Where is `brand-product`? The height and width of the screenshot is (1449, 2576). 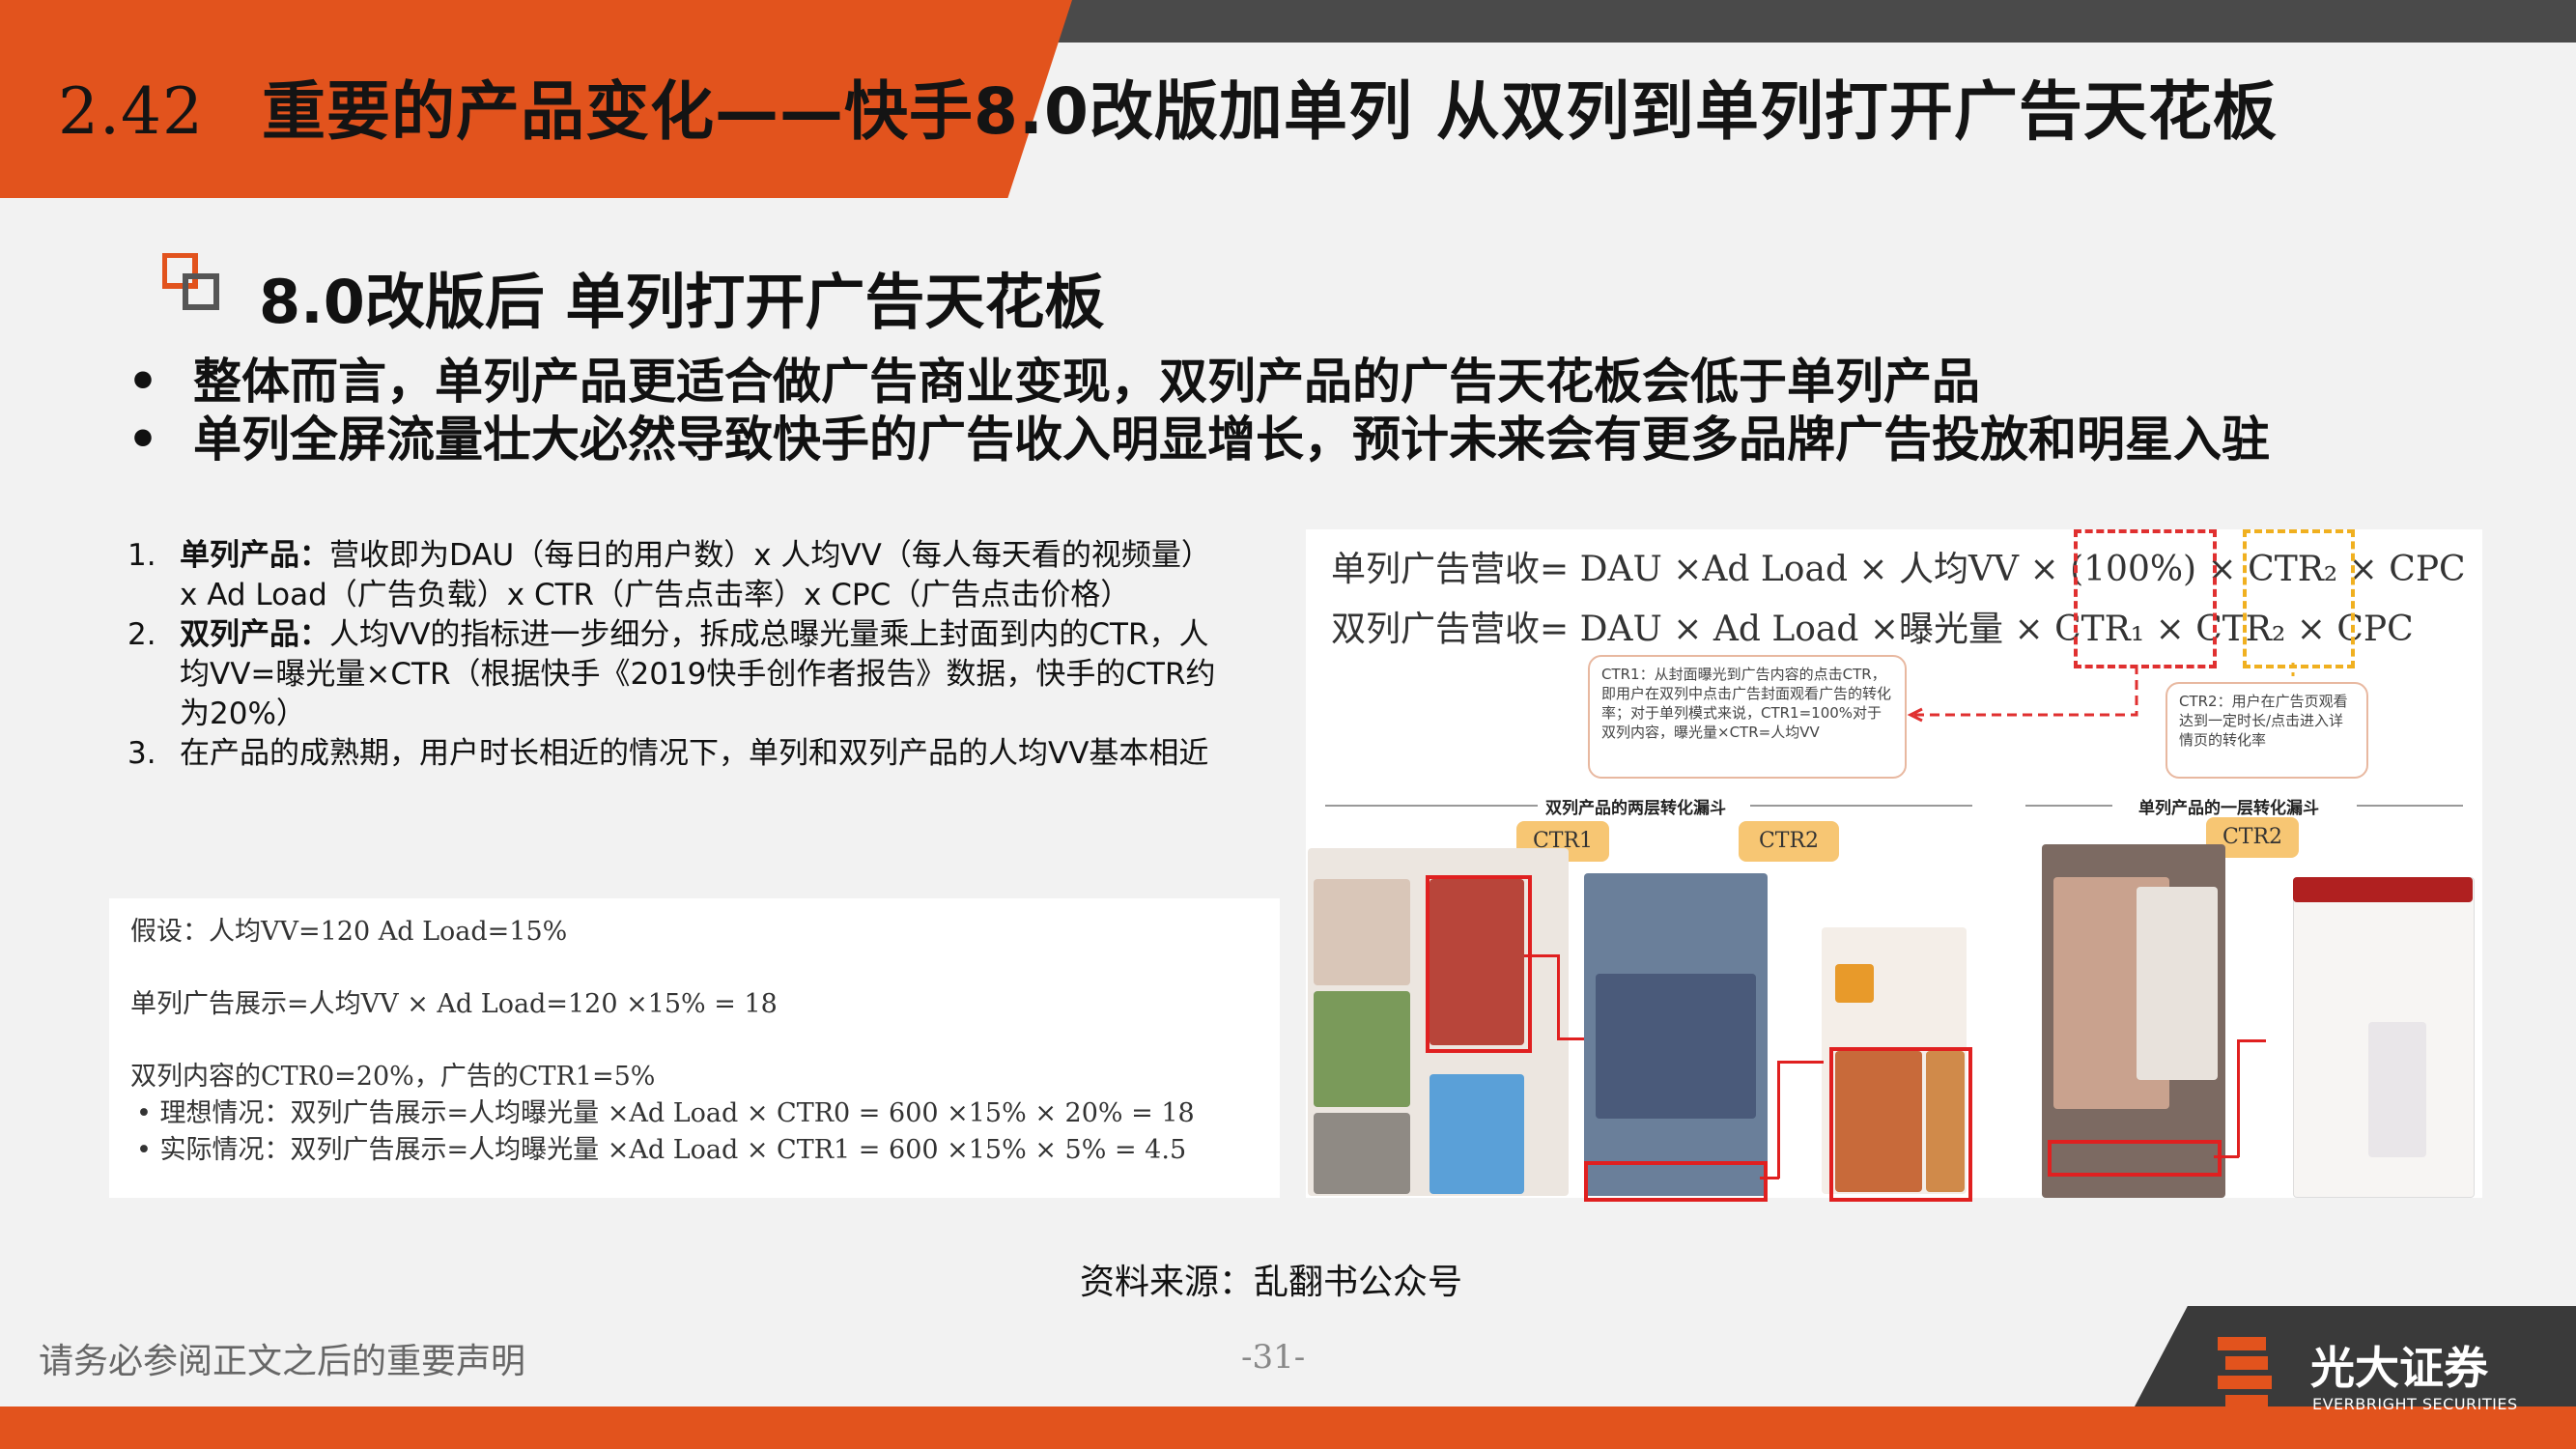
brand-product is located at coordinates (2397, 1089).